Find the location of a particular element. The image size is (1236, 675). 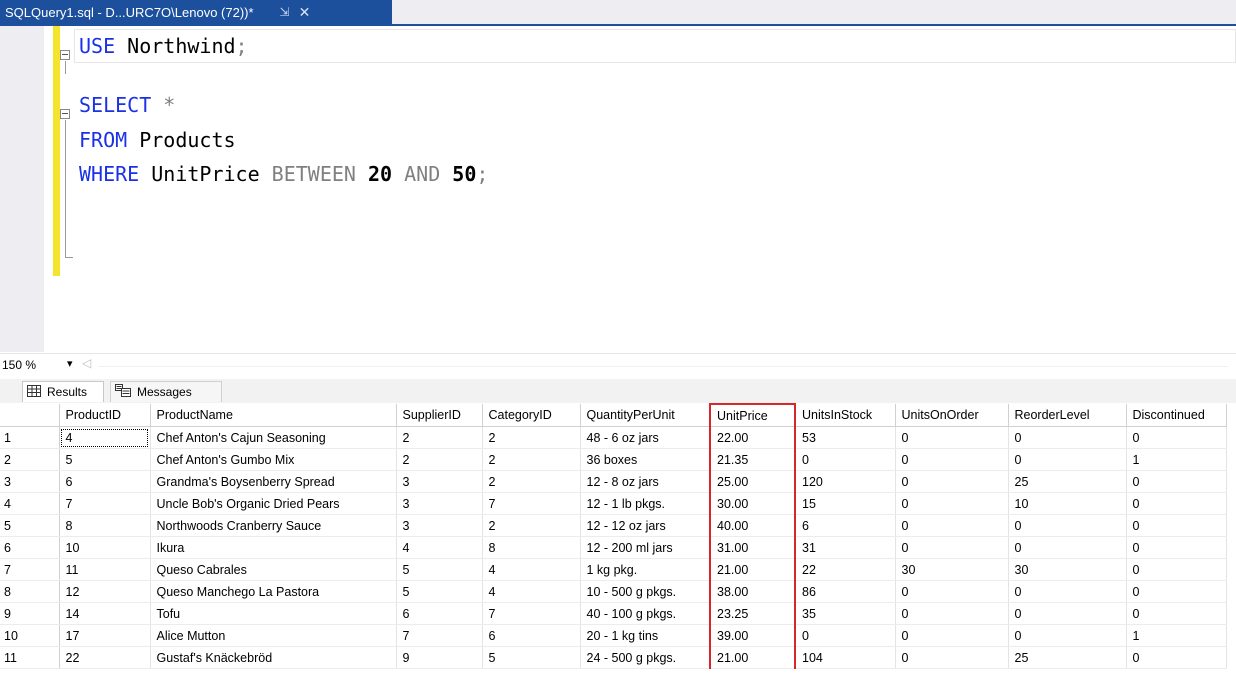

table-cell: 39.00 is located at coordinates (752, 635).